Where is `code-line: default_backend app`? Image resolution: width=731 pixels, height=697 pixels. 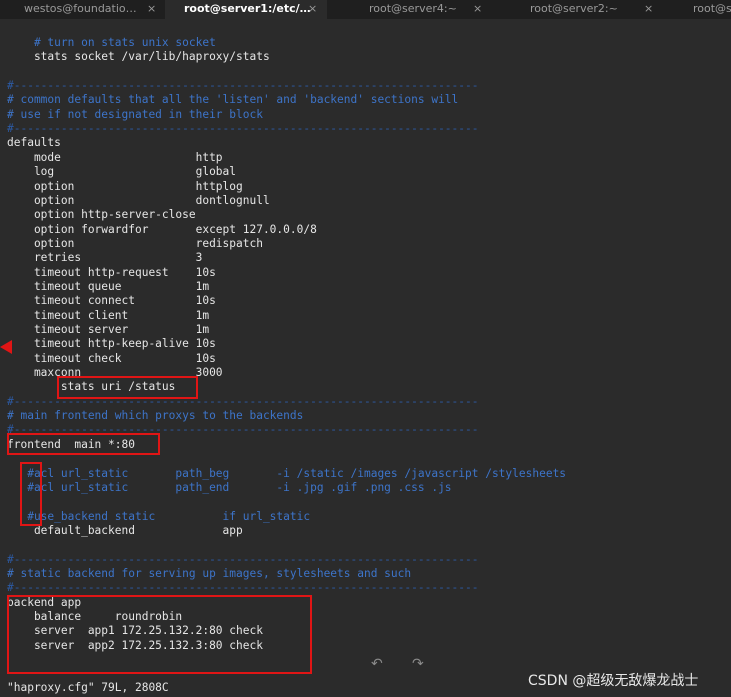
code-line: default_backend app is located at coordinates (125, 530).